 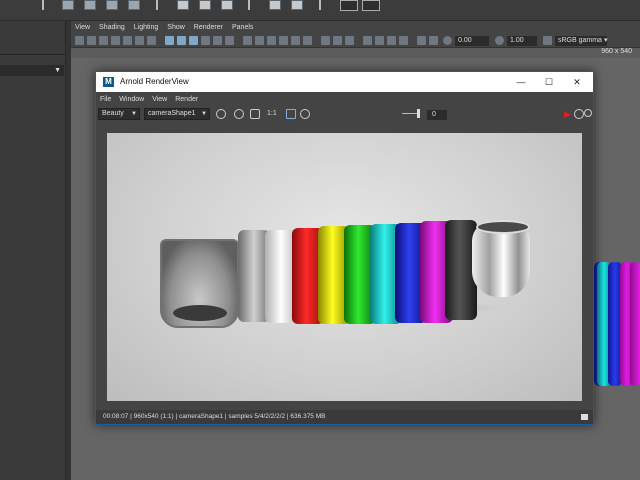 I want to click on stop-icon, so click(x=579, y=114).